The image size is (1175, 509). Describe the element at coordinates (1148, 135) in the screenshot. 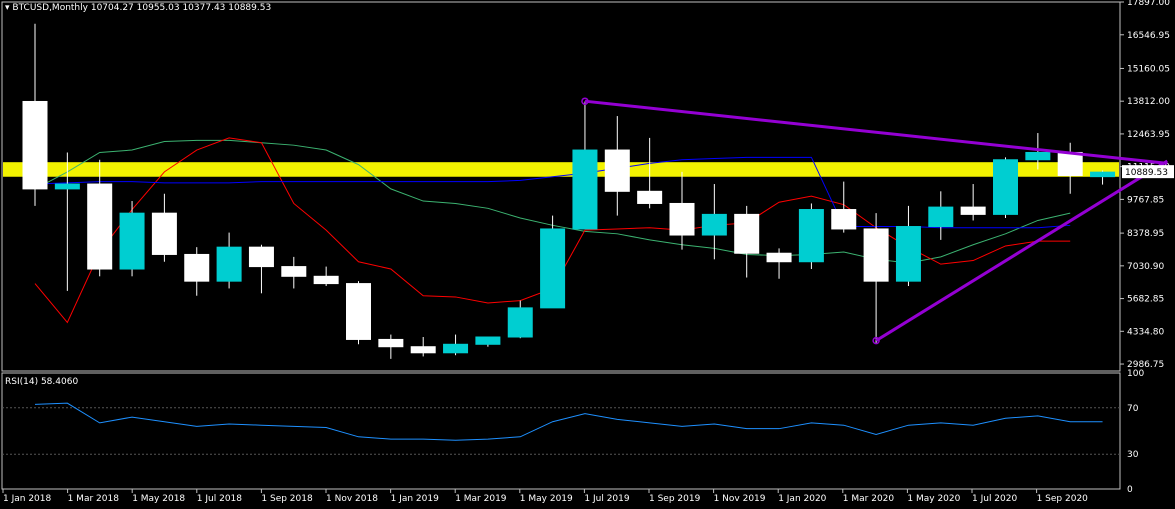

I see `price-tick-label: 12463.95` at that location.